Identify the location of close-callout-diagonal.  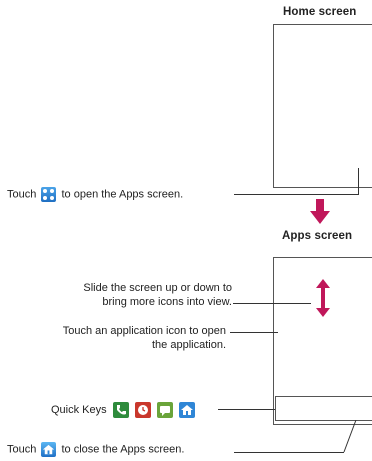
(350, 436).